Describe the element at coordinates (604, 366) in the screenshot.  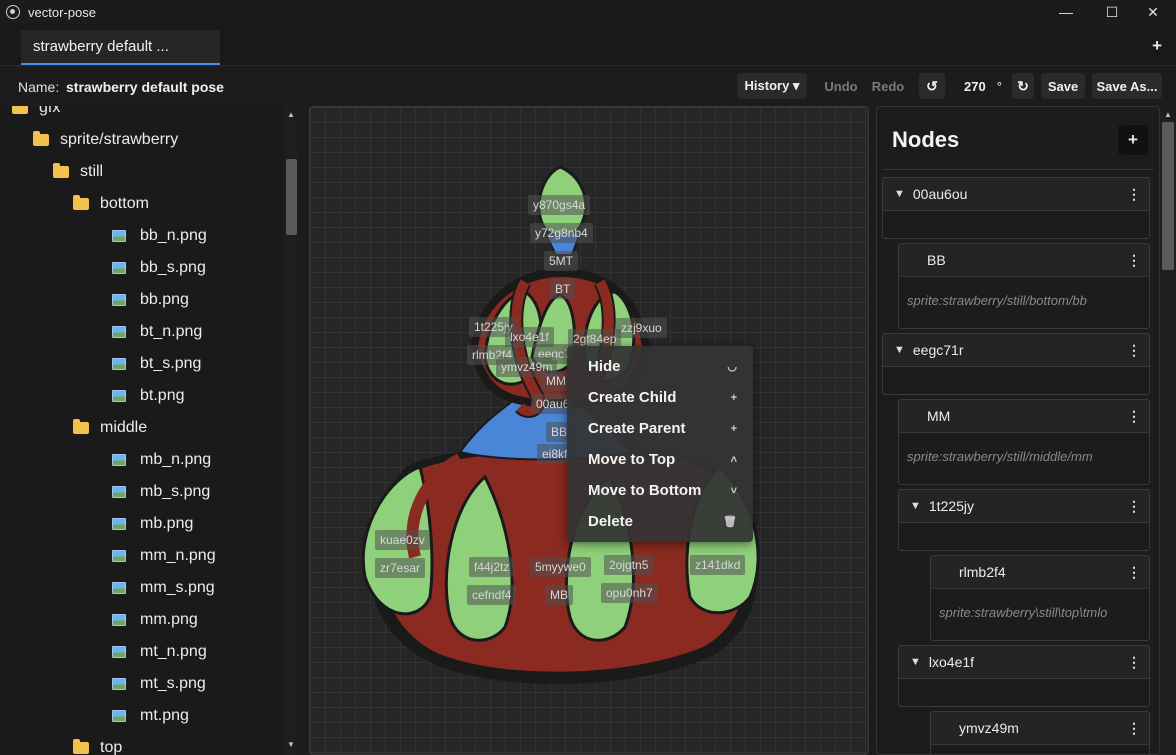
I see `menu-item-label: Hide` at that location.